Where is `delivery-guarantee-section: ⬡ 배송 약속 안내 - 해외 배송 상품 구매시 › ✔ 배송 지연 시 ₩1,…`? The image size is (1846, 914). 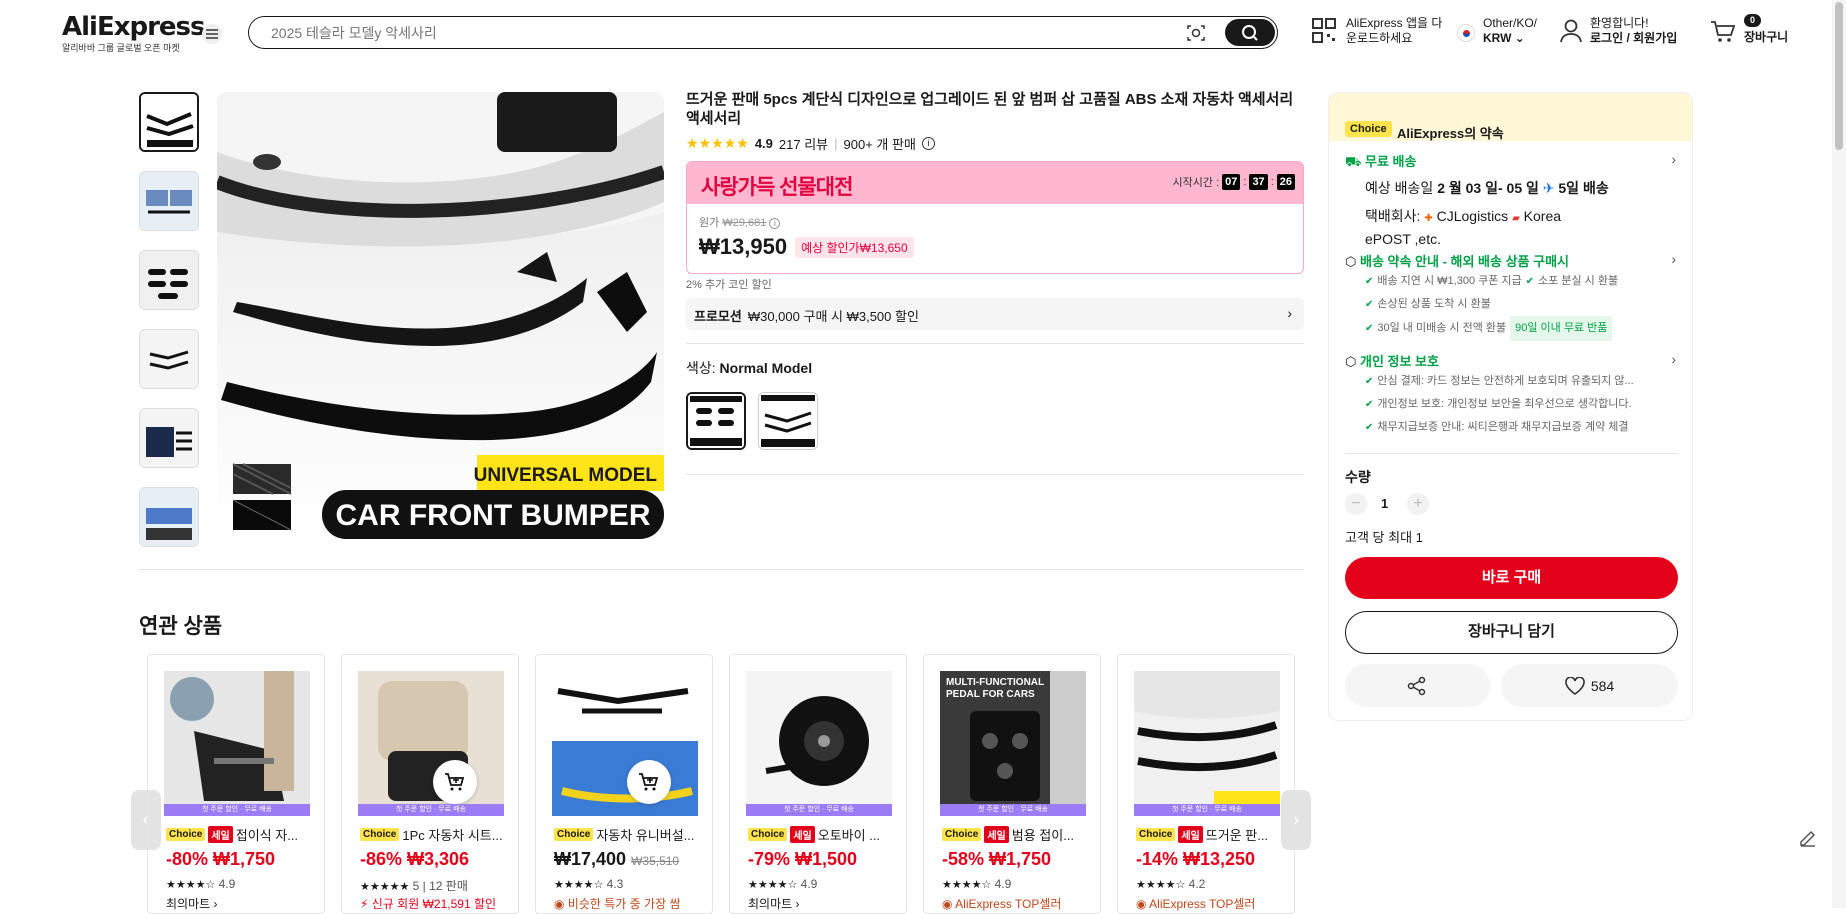 delivery-guarantee-section: ⬡ 배송 약속 안내 - 해외 배송 상품 구매시 › ✔ 배송 지연 시 ₩1,… is located at coordinates (1512, 296).